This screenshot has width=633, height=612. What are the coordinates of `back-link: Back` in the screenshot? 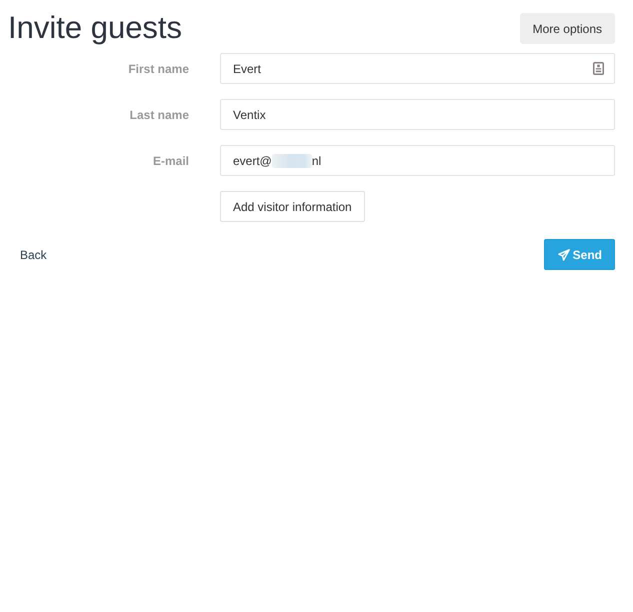 It's located at (33, 255).